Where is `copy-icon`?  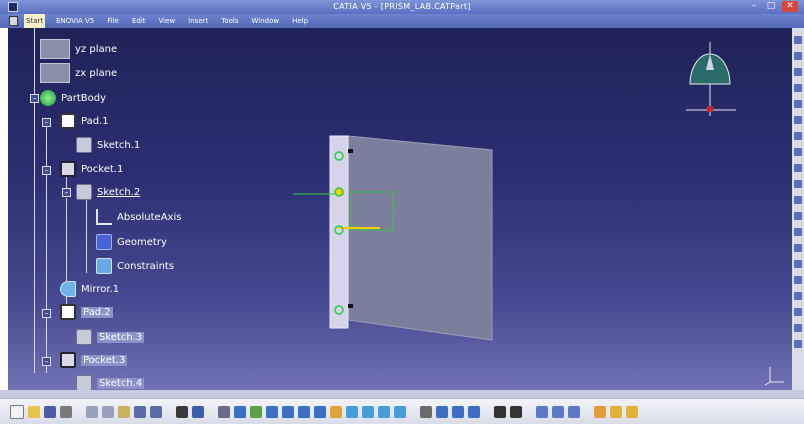 copy-icon is located at coordinates (108, 411).